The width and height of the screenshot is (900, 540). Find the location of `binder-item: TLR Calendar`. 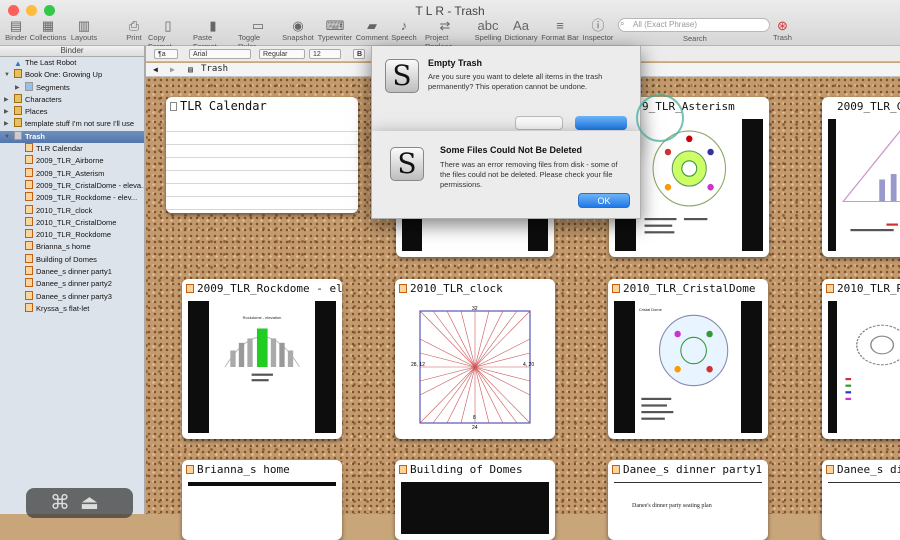

binder-item: TLR Calendar is located at coordinates (72, 149).